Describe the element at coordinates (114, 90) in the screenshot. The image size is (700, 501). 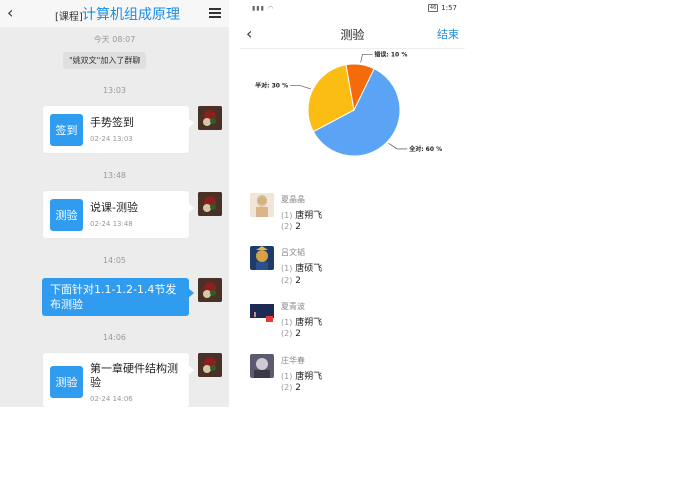
I see `timestamp: 13:03` at that location.